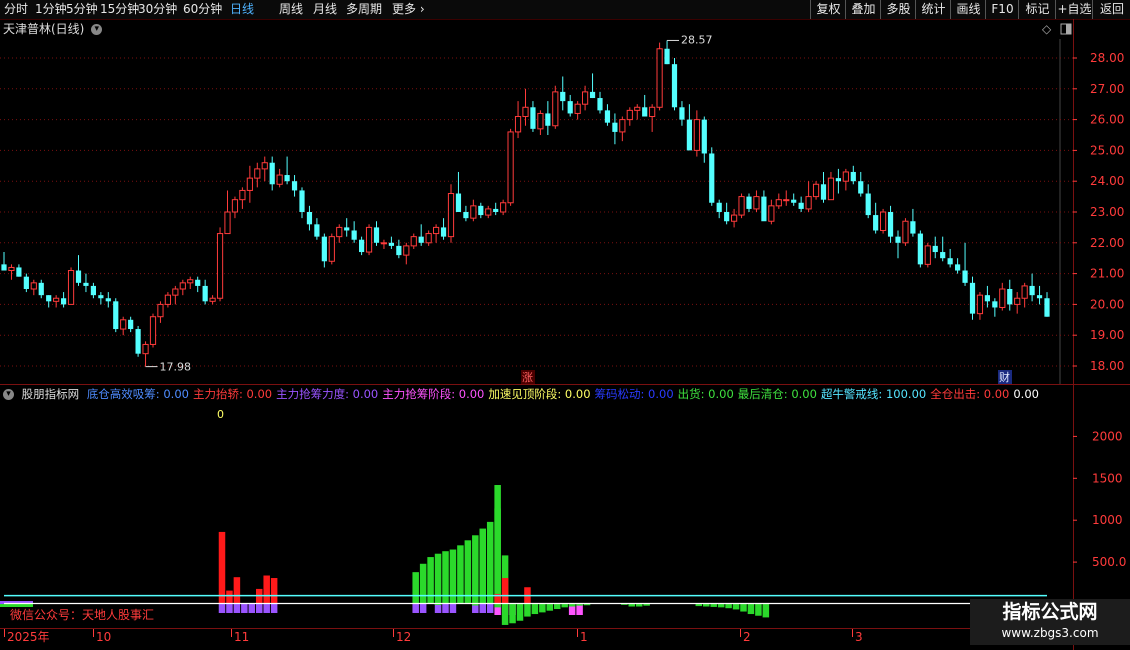 The height and width of the screenshot is (650, 1130). What do you see at coordinates (1107, 120) in the screenshot?
I see `price-axis-label: 26.00` at bounding box center [1107, 120].